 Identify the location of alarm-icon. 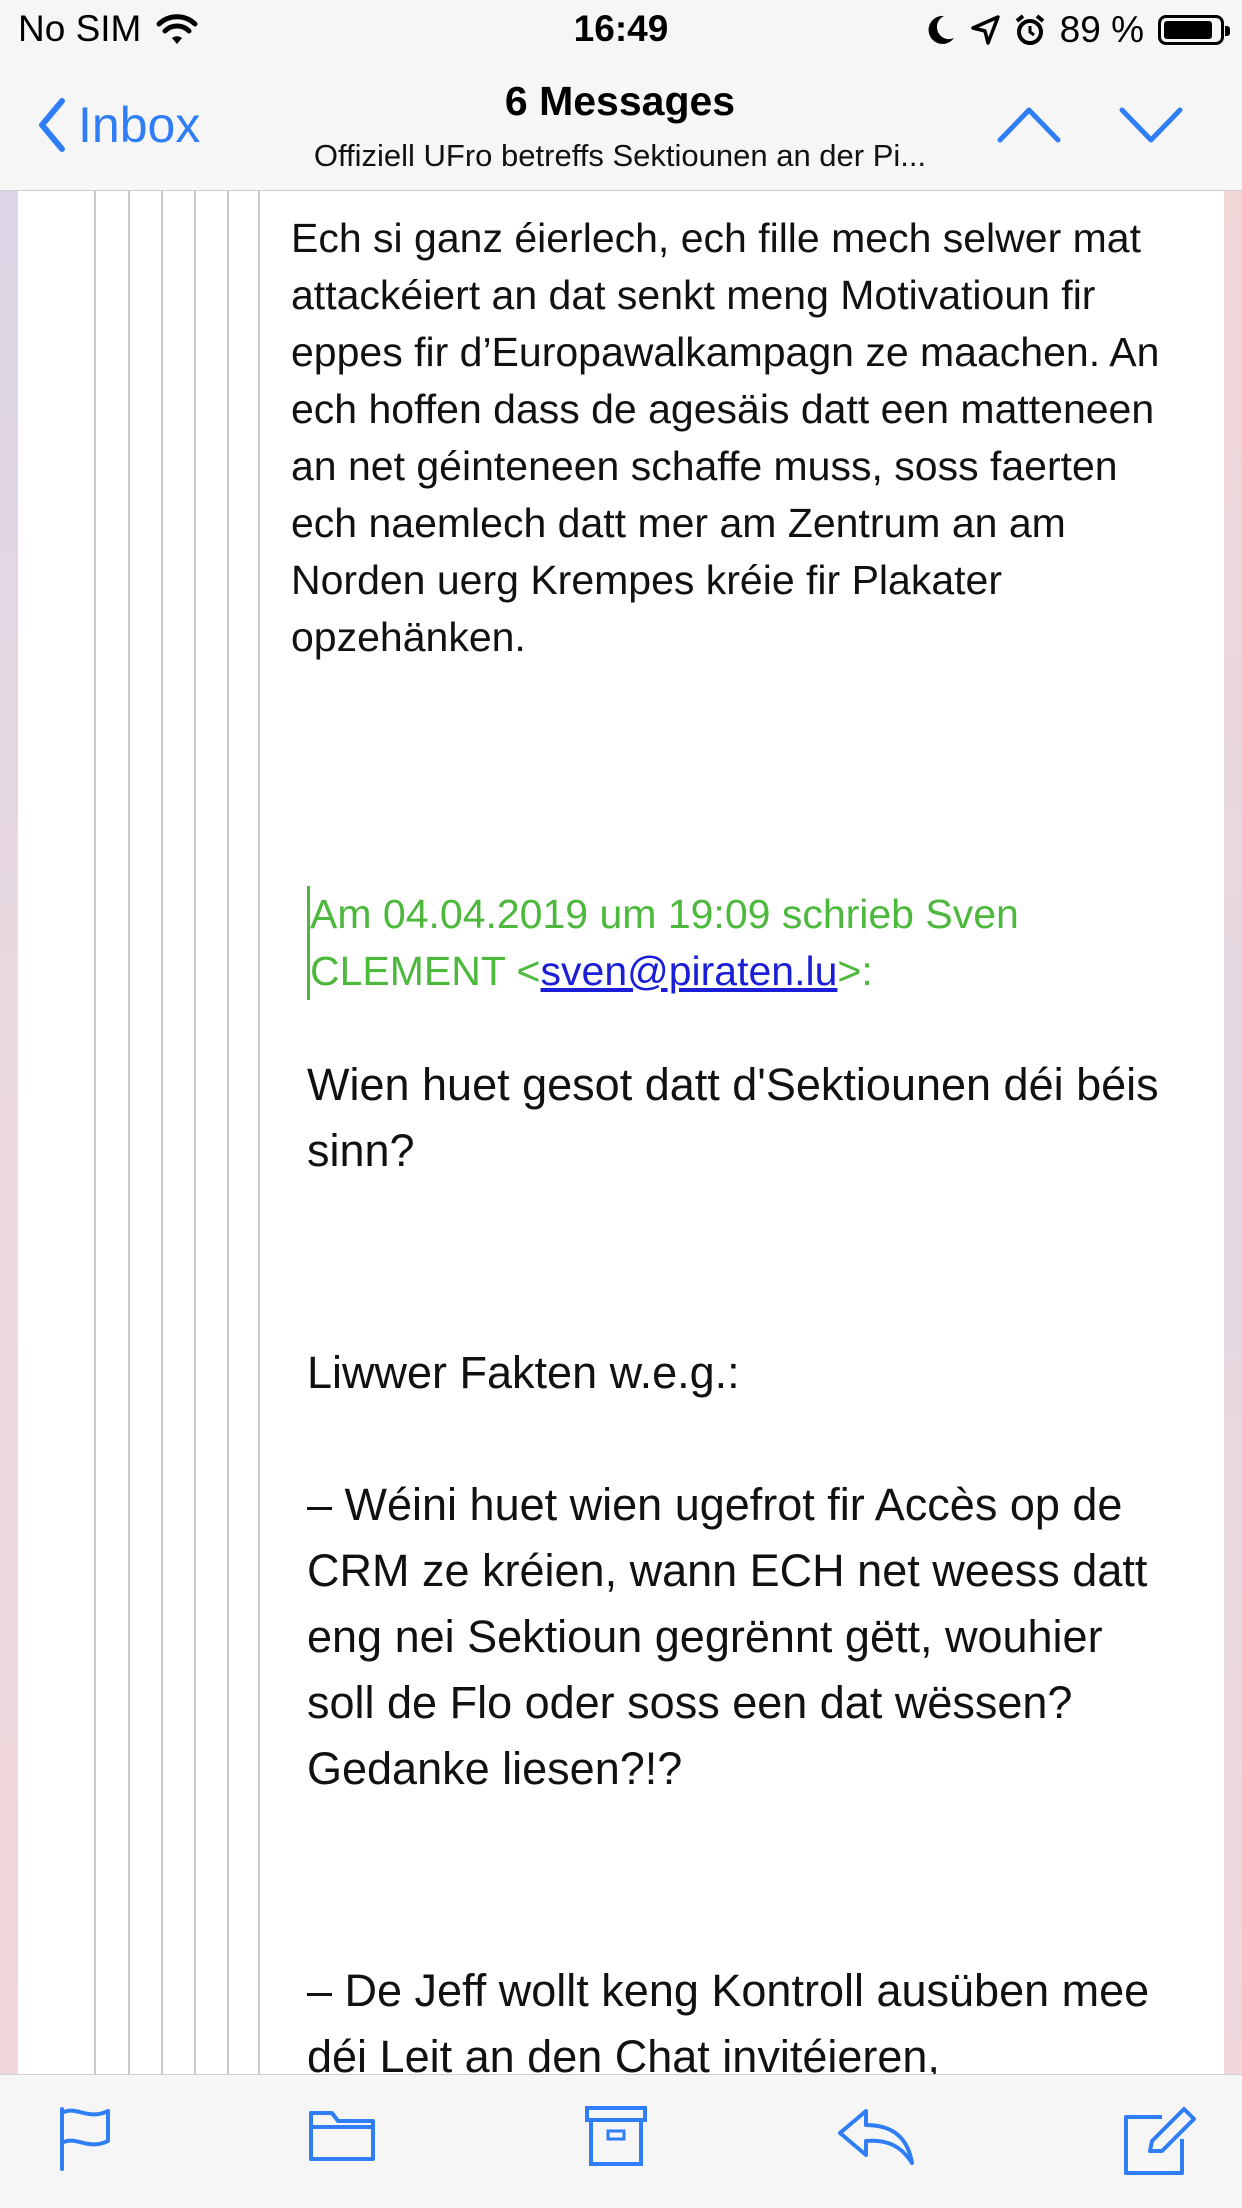
(1029, 29).